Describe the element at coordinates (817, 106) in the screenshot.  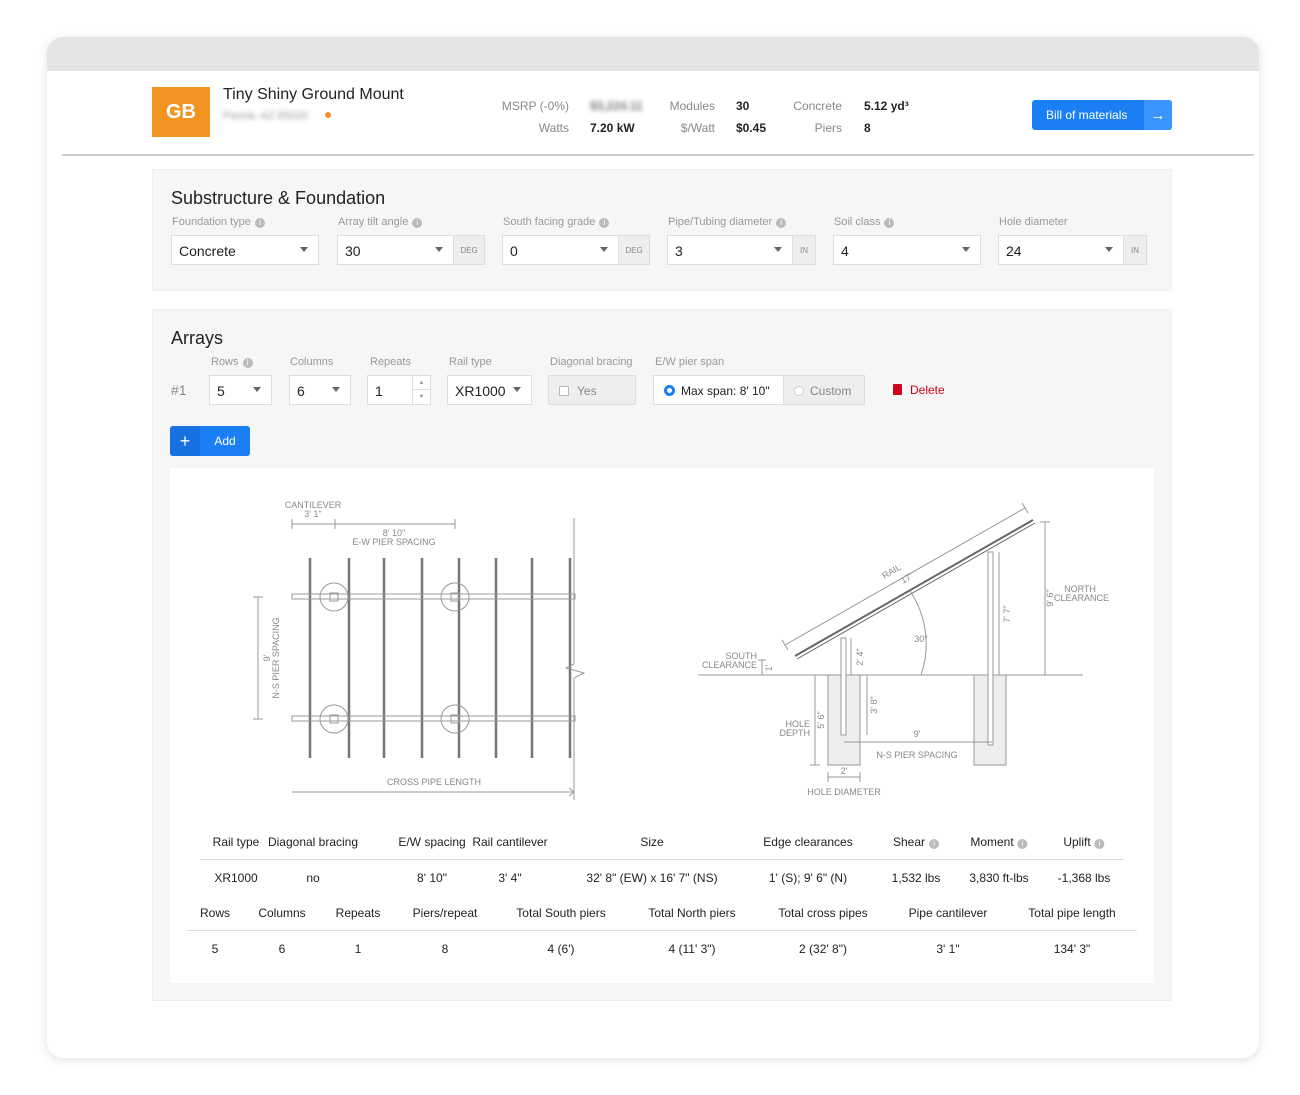
I see `stat-label-concrete: Concrete` at that location.